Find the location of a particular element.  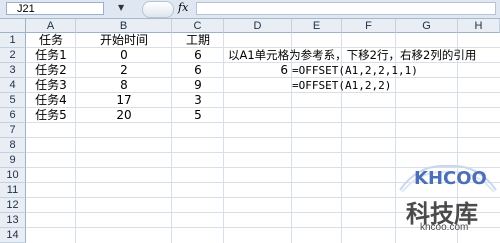

select-all-corner is located at coordinates (13, 26).